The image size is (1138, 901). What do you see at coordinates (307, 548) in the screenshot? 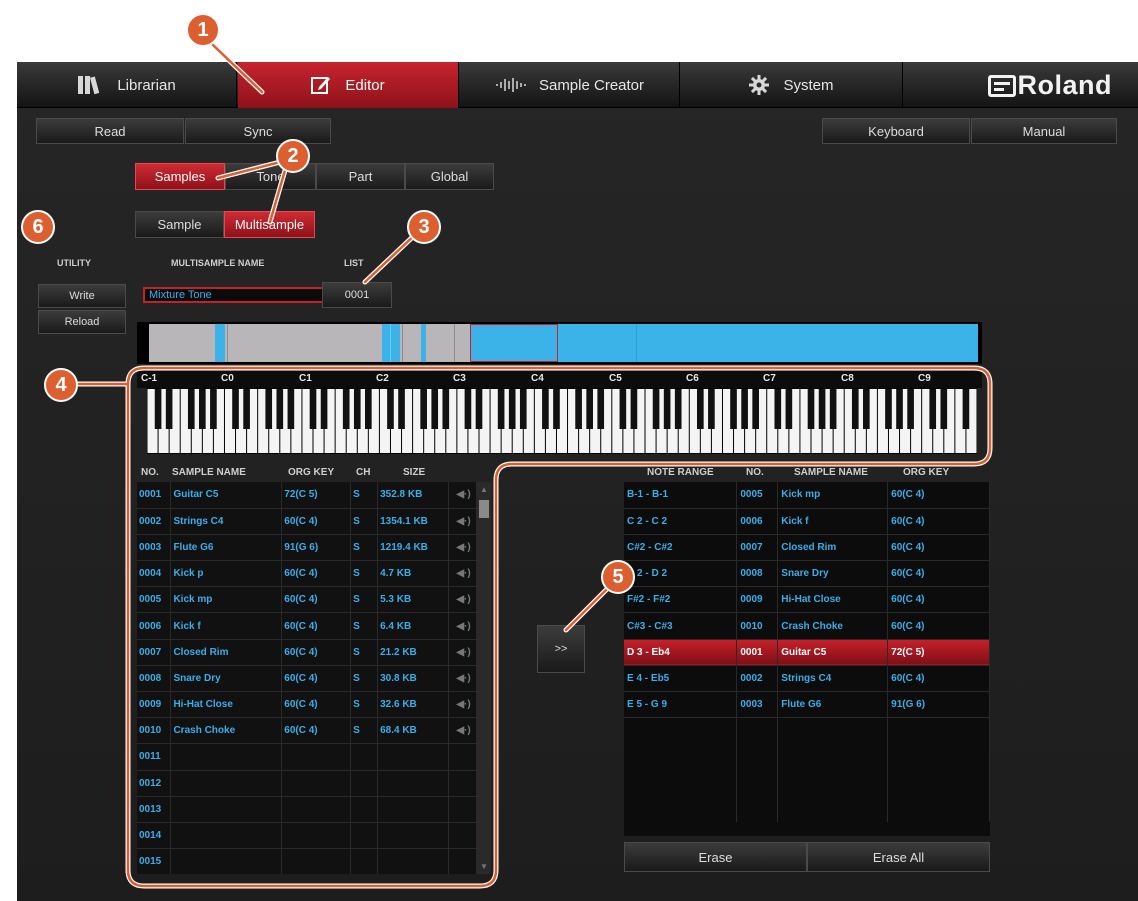
I see `table-row: 0003 Flute G6 91(G 6) S 1219.4 KB ◀·)` at bounding box center [307, 548].